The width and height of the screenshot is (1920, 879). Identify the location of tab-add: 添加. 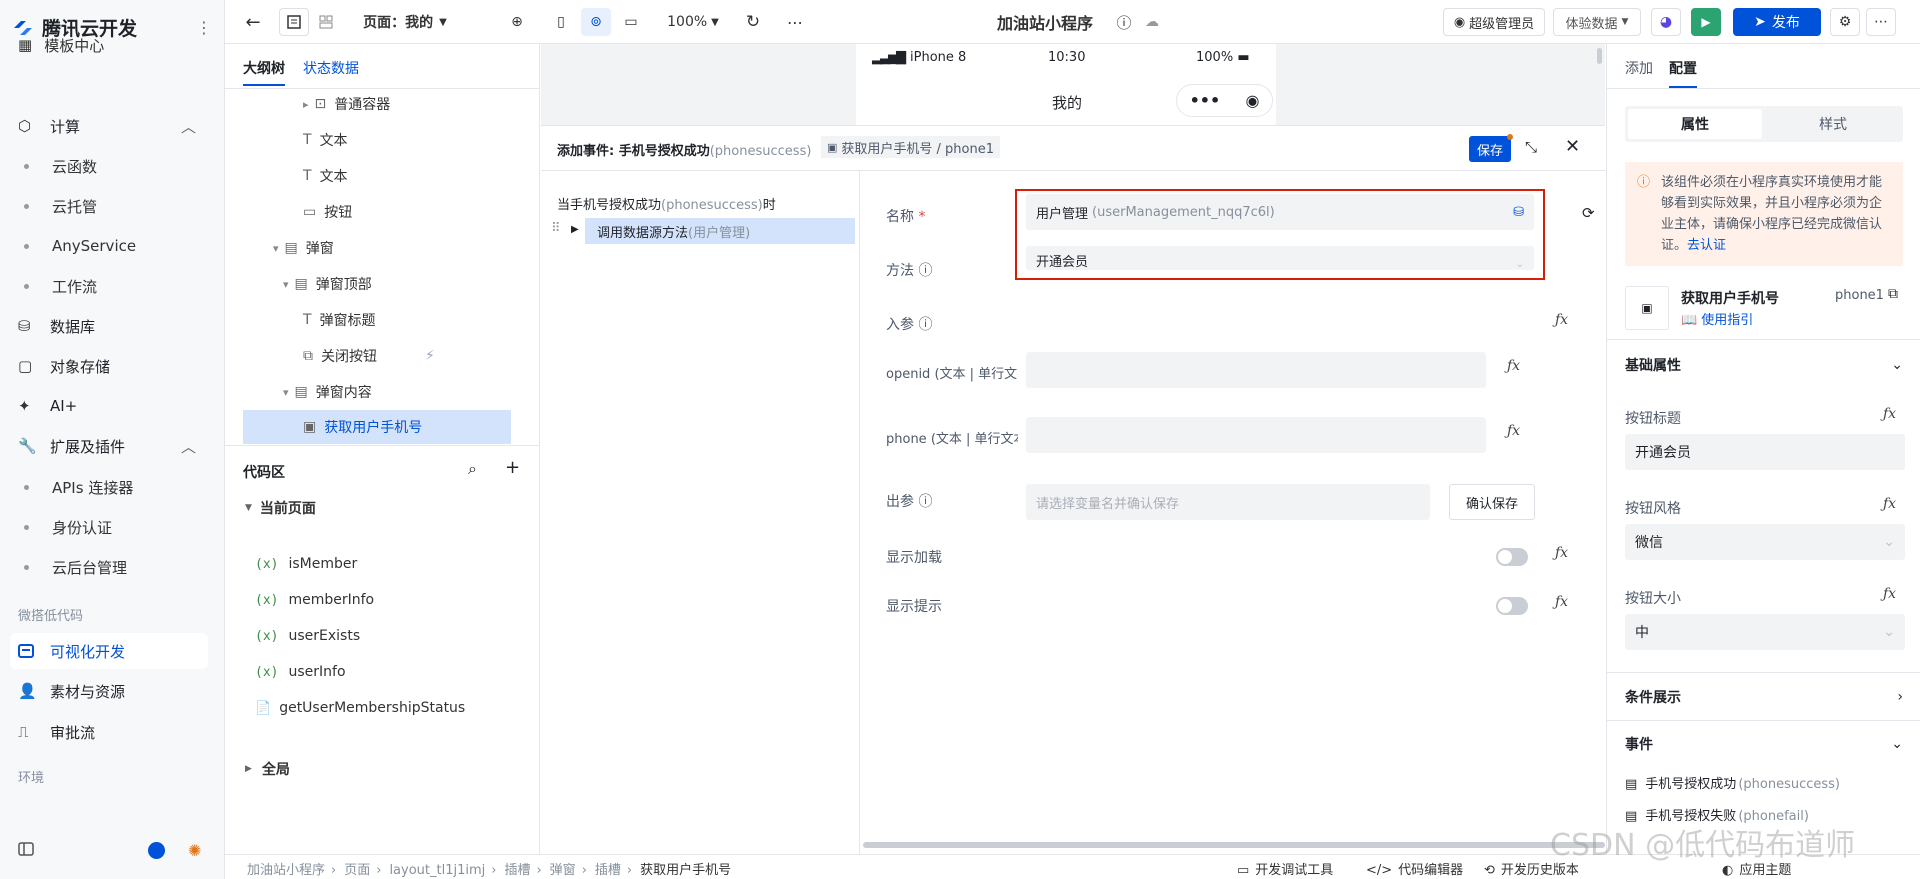
(1639, 68).